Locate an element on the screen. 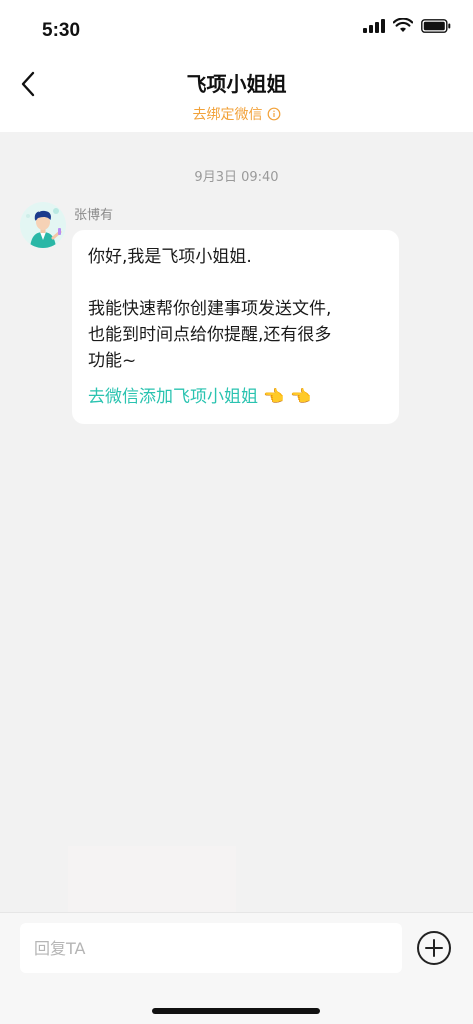  page-title: 飞项小姐姐 is located at coordinates (236, 84).